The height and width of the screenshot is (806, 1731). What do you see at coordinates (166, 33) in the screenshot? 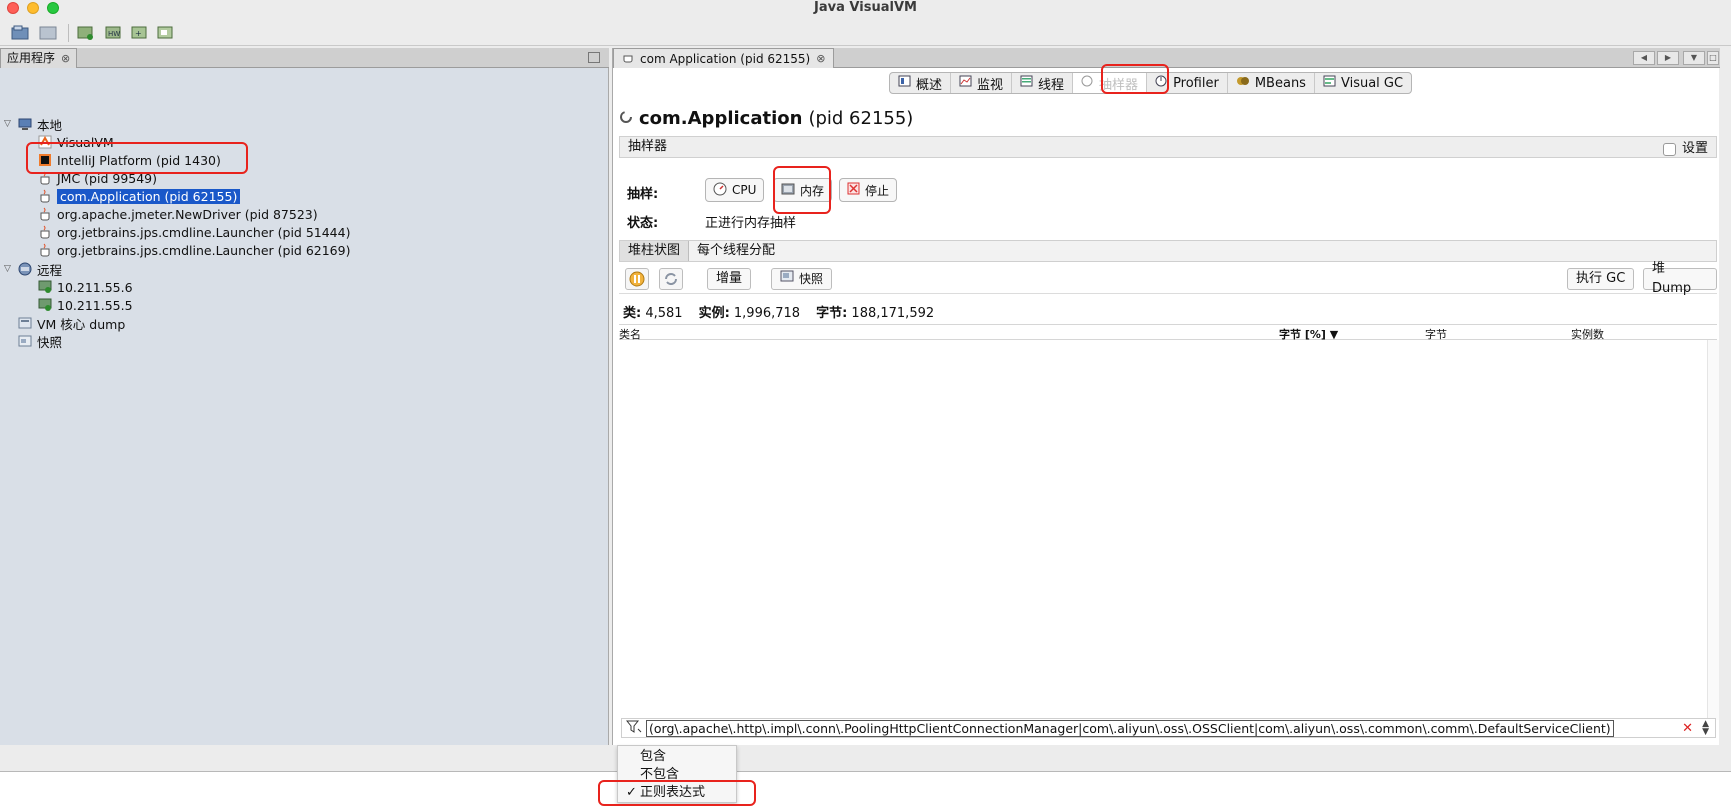
I see `add-snapshot-icon` at bounding box center [166, 33].